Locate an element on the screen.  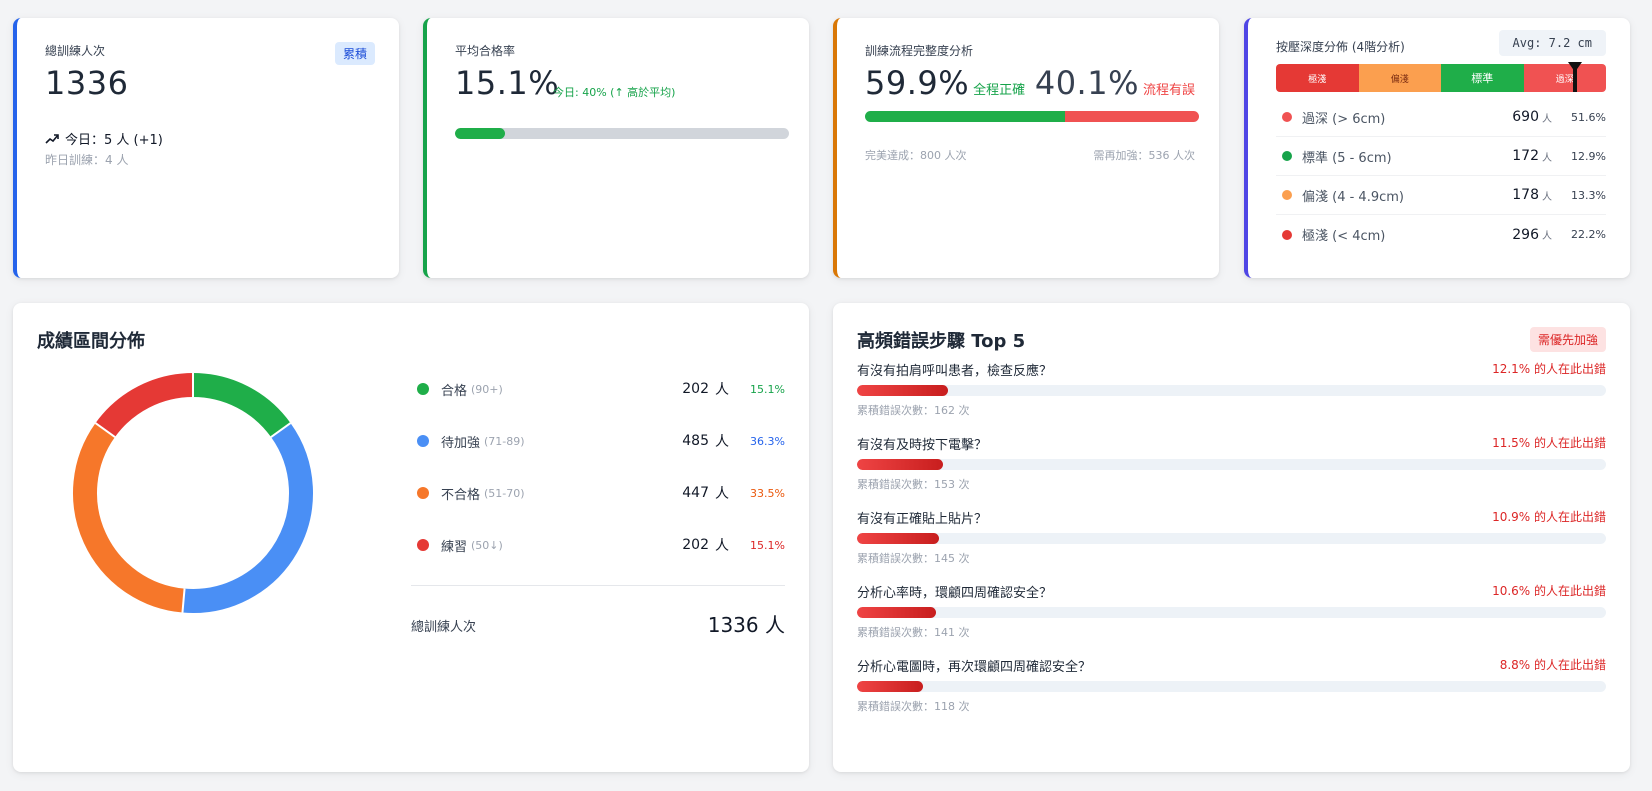
depth-segment-very-shallow: 極淺 is located at coordinates (1317, 78).